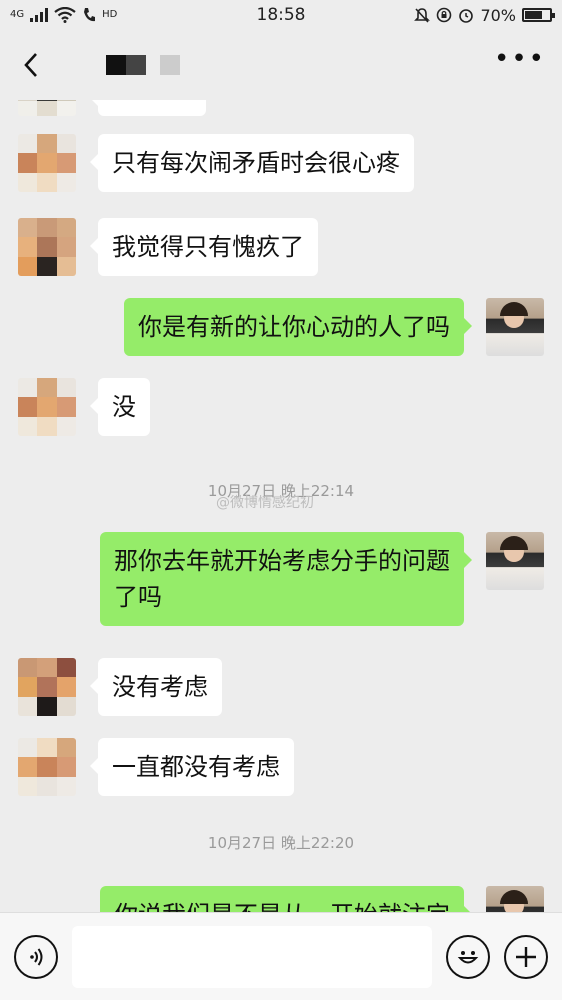 The width and height of the screenshot is (562, 1000). I want to click on battery-icon, so click(538, 15).